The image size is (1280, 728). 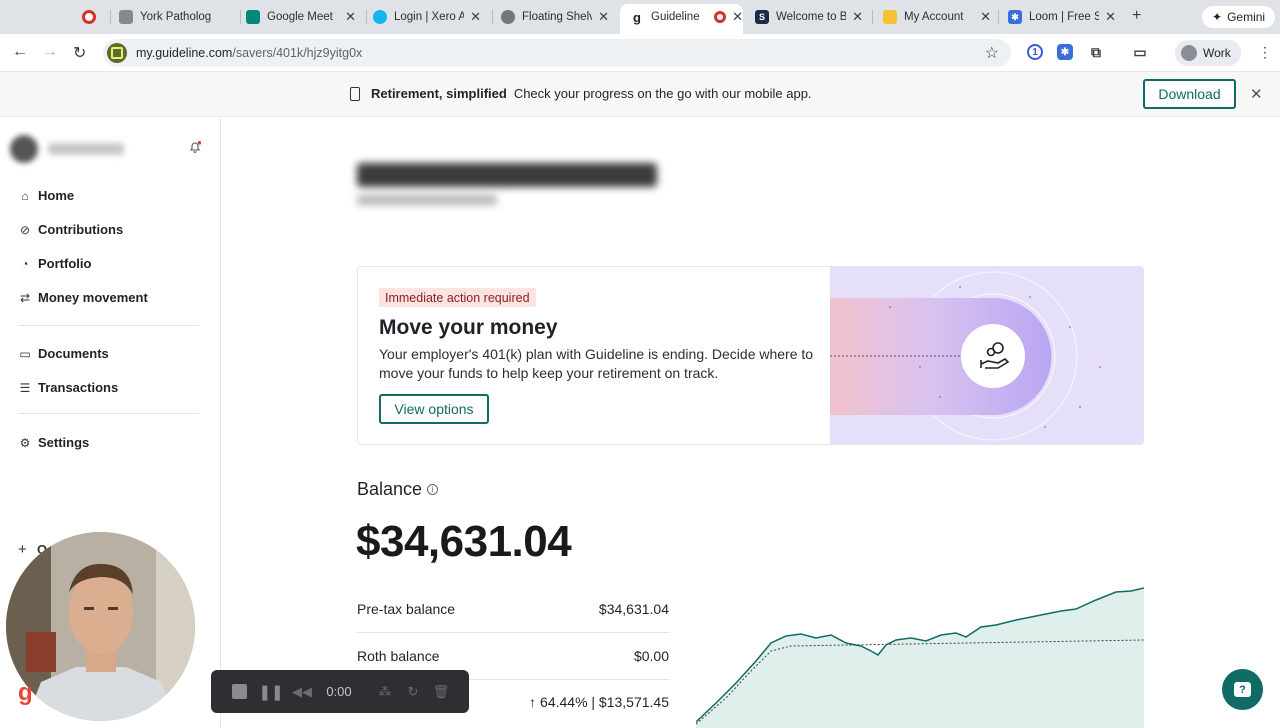 I want to click on help-chat-button: ?, so click(x=1242, y=689).